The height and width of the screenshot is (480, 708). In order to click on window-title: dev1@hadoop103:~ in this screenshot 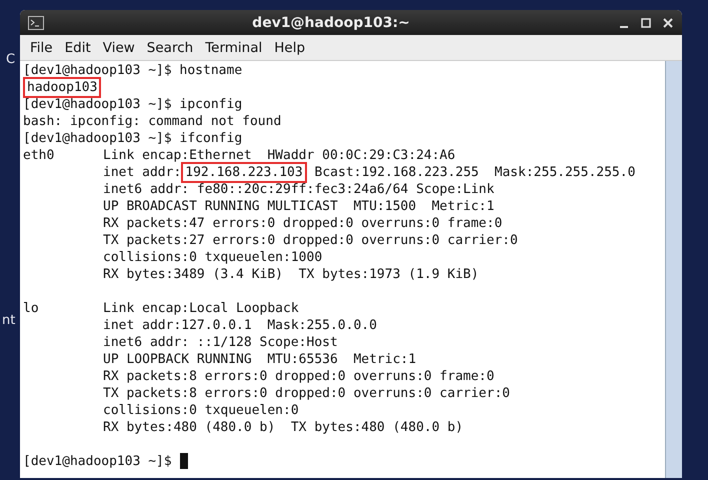, I will do `click(331, 22)`.